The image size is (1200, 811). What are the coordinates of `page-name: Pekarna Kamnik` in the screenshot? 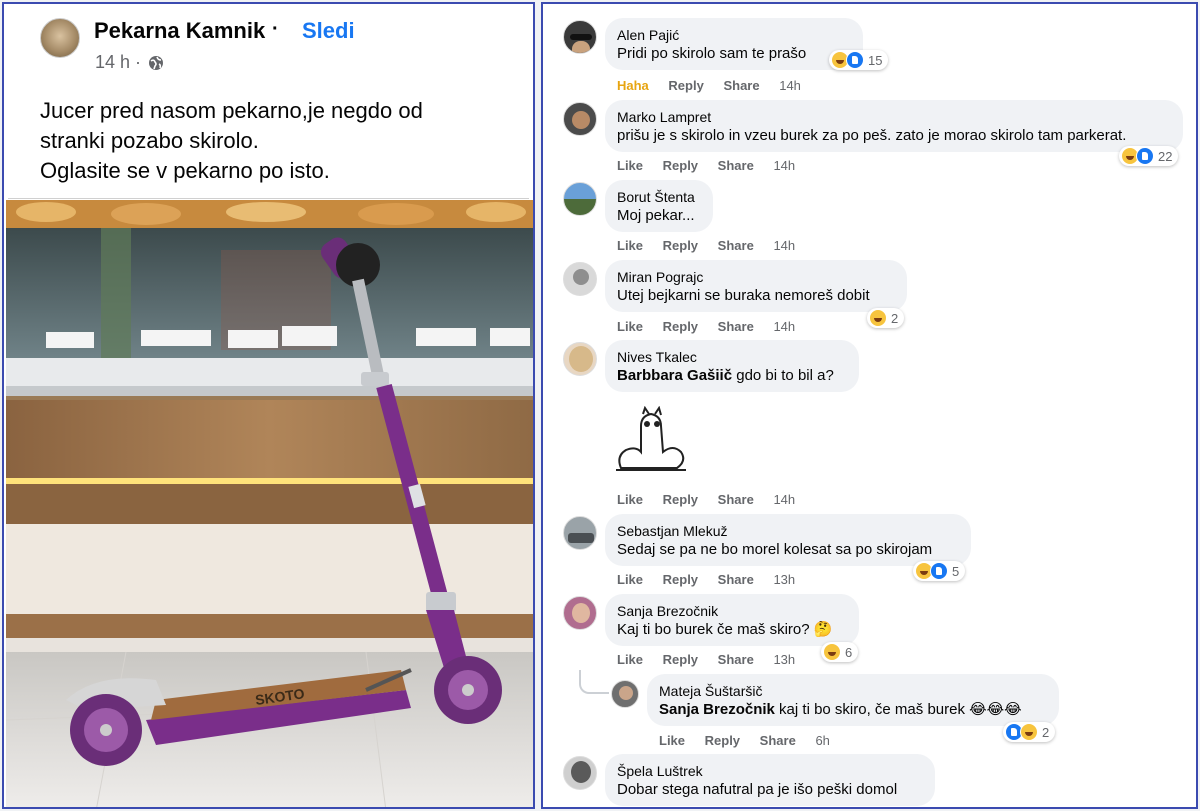 It's located at (179, 31).